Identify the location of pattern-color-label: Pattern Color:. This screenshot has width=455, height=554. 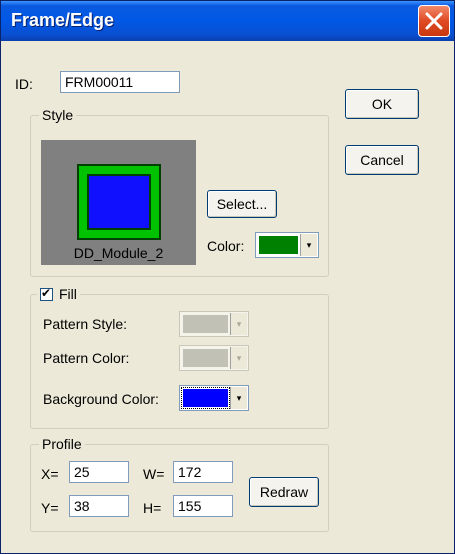
(86, 358).